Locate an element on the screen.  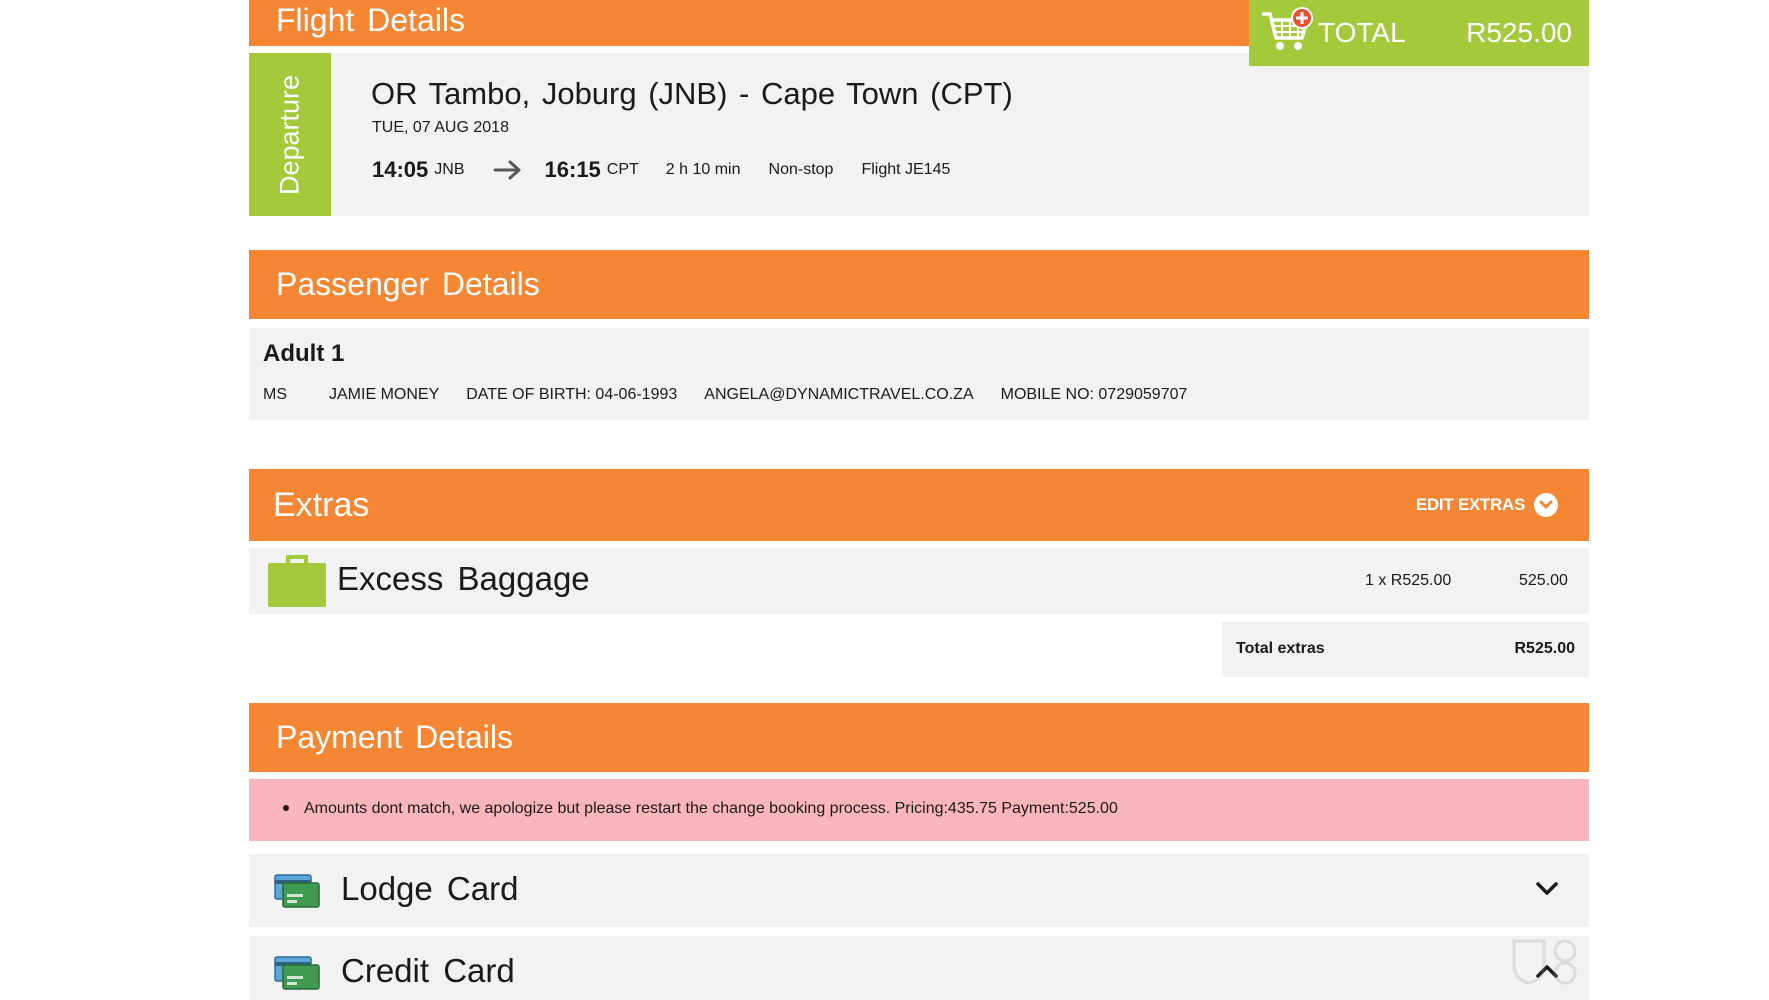
passenger-email: ANGELA@DYNAMICTRAVEL.CO.ZA is located at coordinates (839, 394).